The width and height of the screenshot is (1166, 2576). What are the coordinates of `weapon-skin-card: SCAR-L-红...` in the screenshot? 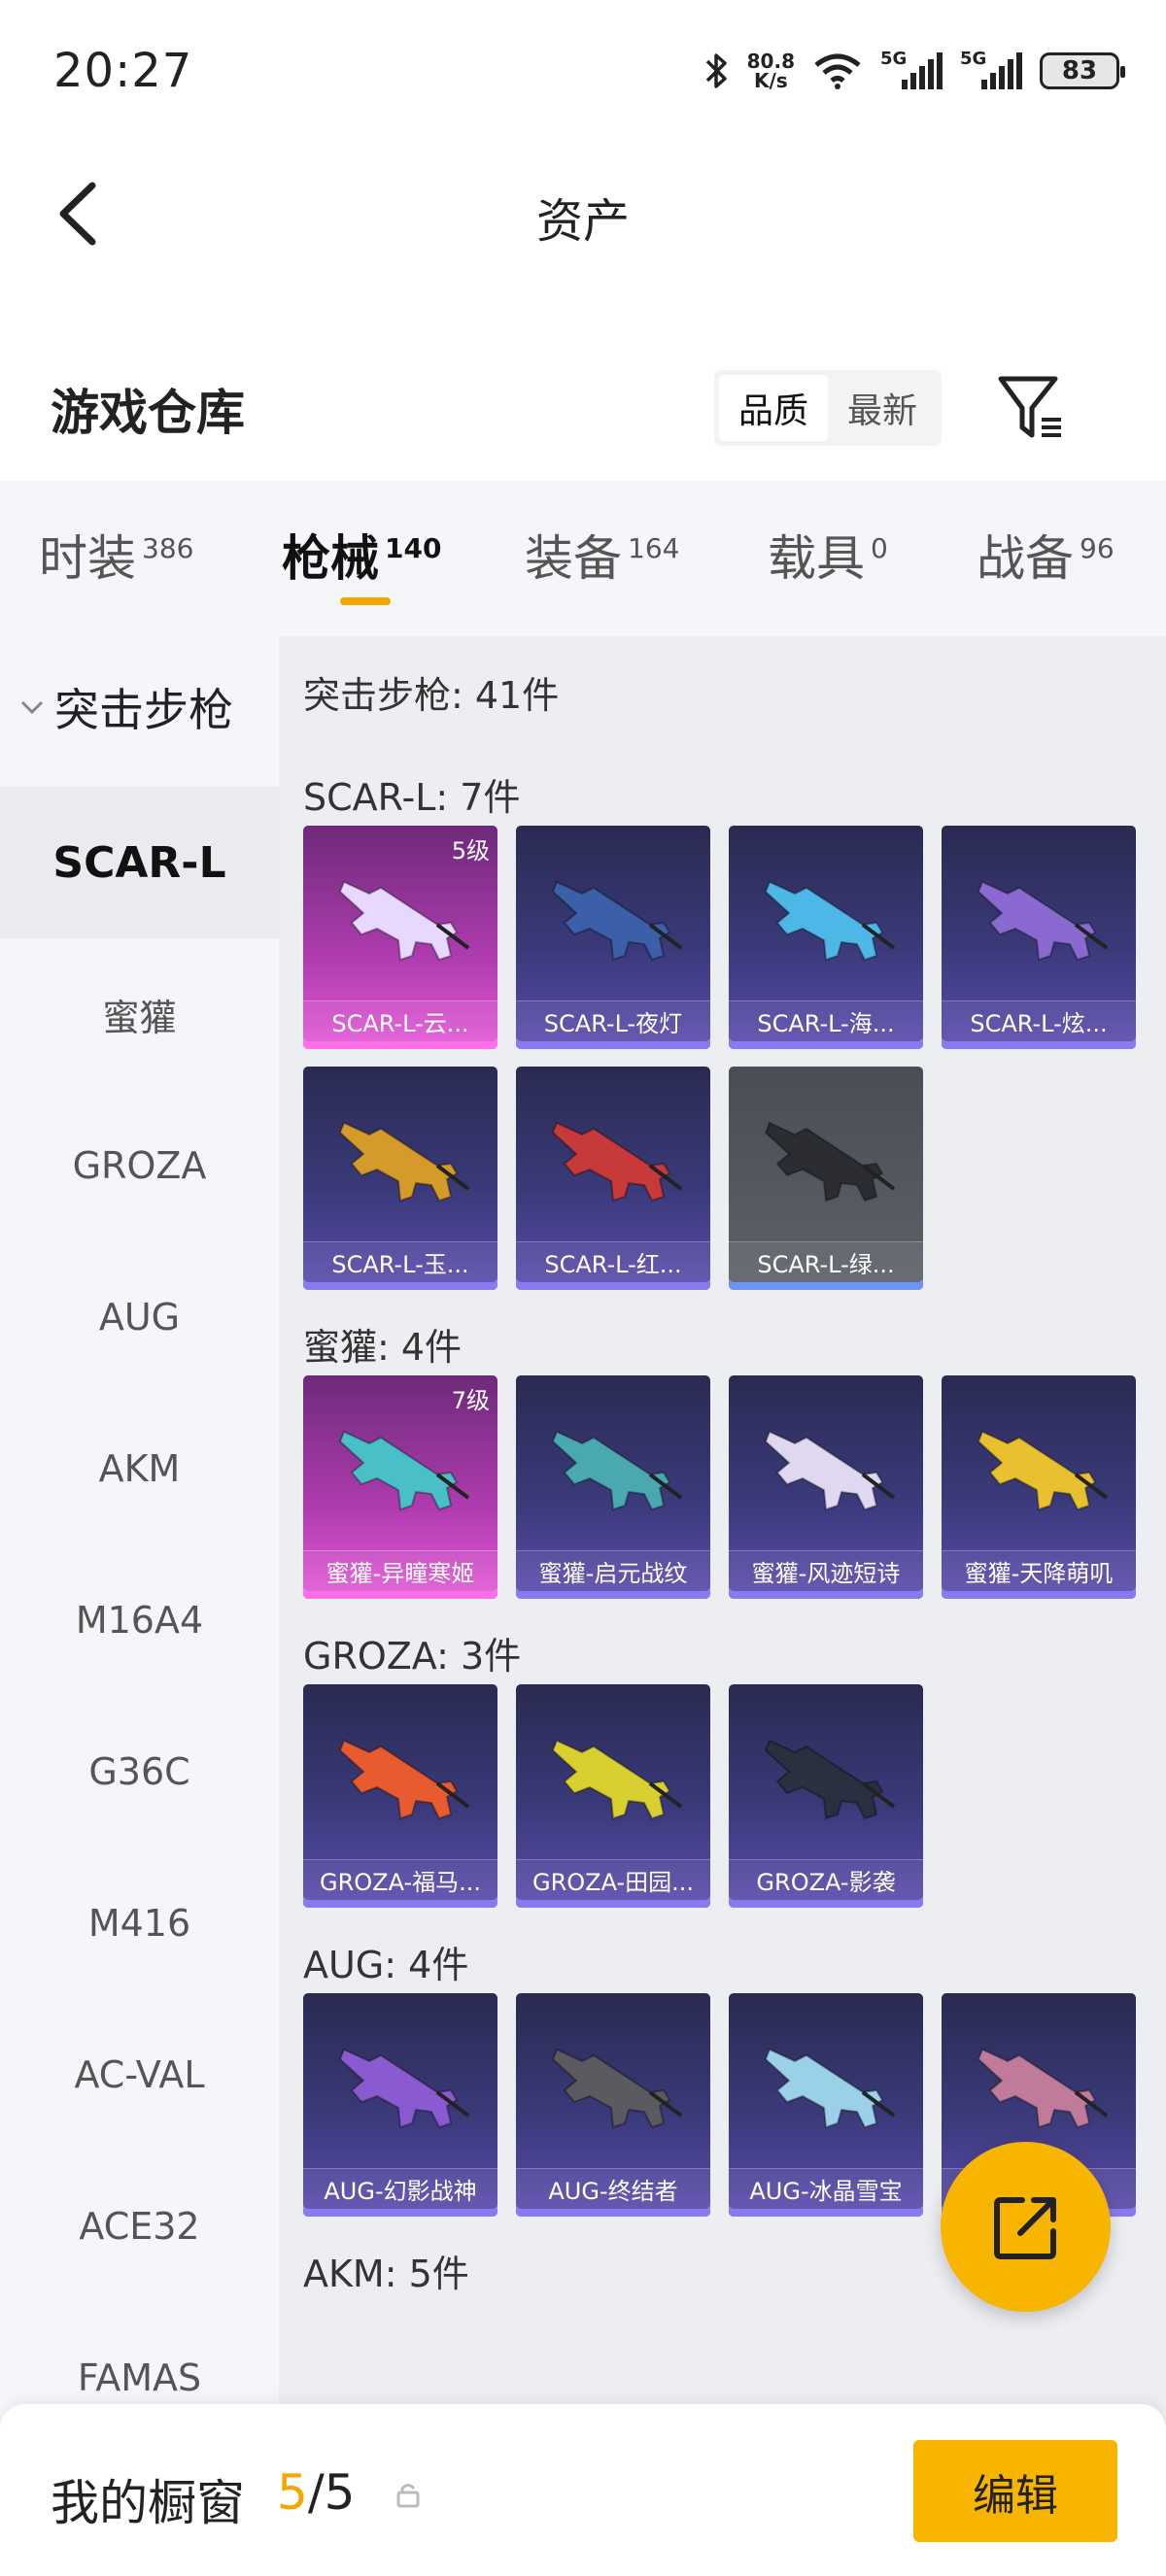 It's located at (613, 1178).